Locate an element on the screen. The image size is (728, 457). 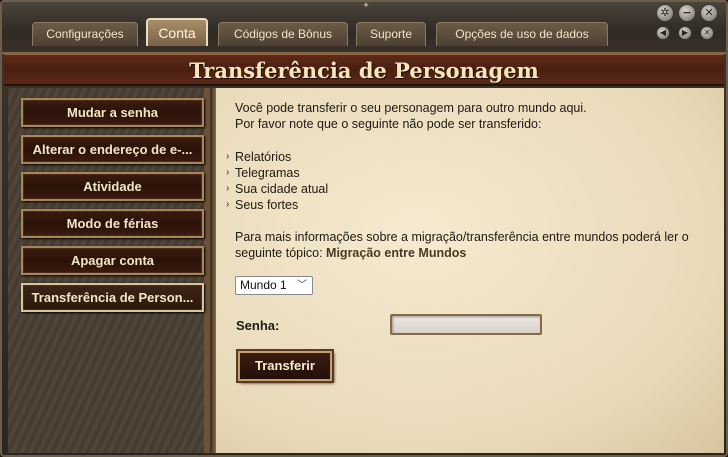
password-label: Senha: is located at coordinates (258, 325).